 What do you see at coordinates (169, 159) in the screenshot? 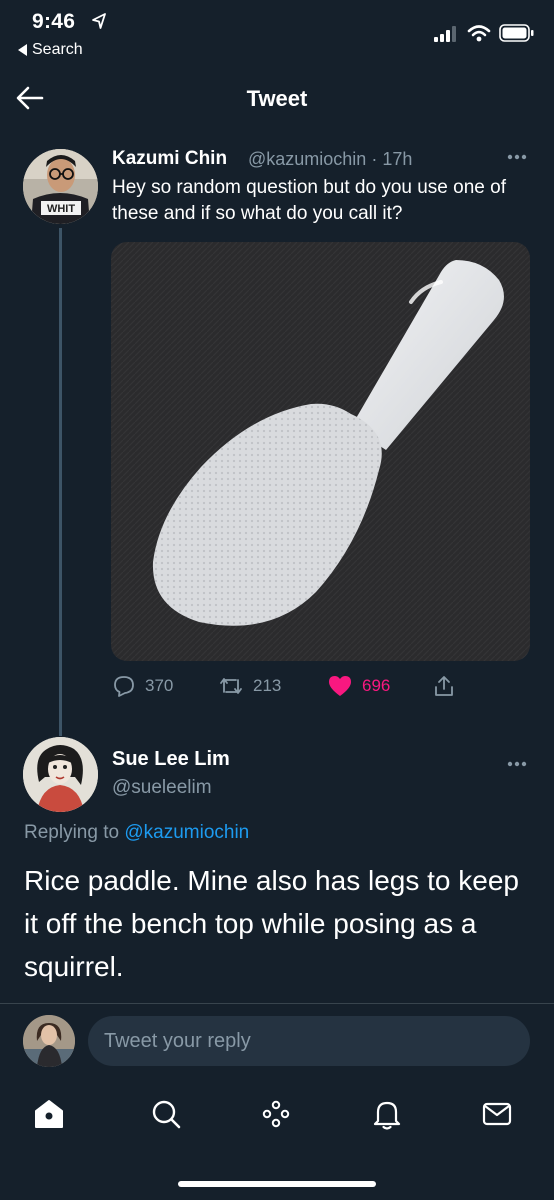
I see `author-name: Kazumi Chin` at bounding box center [169, 159].